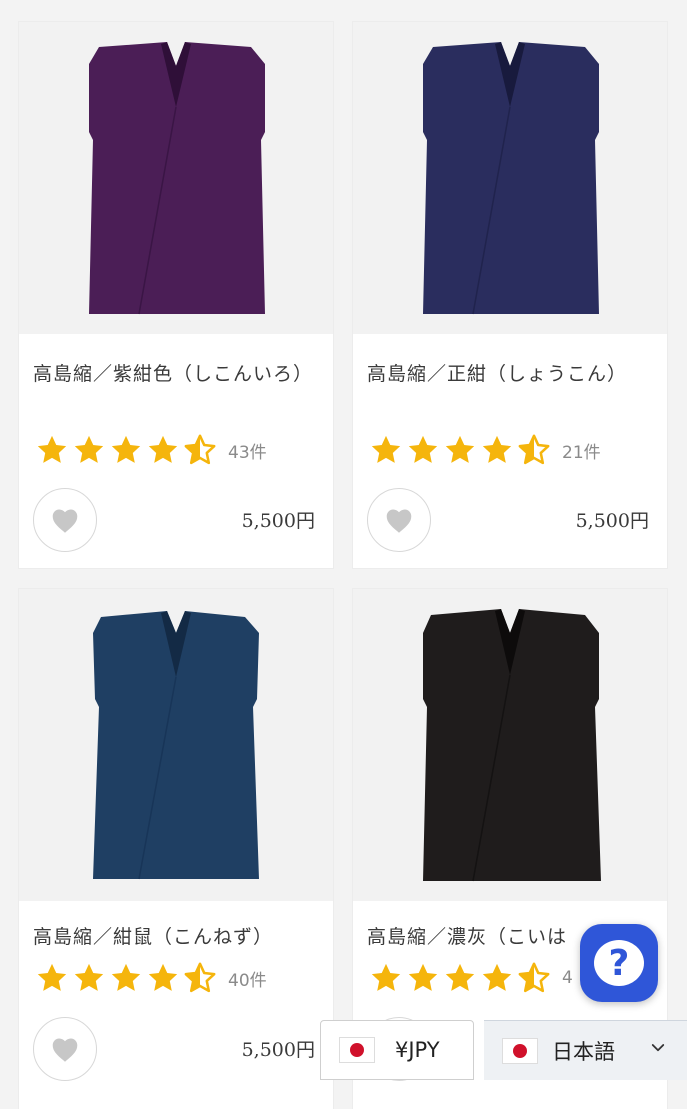 The image size is (687, 1109). I want to click on help-chat-button: ?, so click(619, 963).